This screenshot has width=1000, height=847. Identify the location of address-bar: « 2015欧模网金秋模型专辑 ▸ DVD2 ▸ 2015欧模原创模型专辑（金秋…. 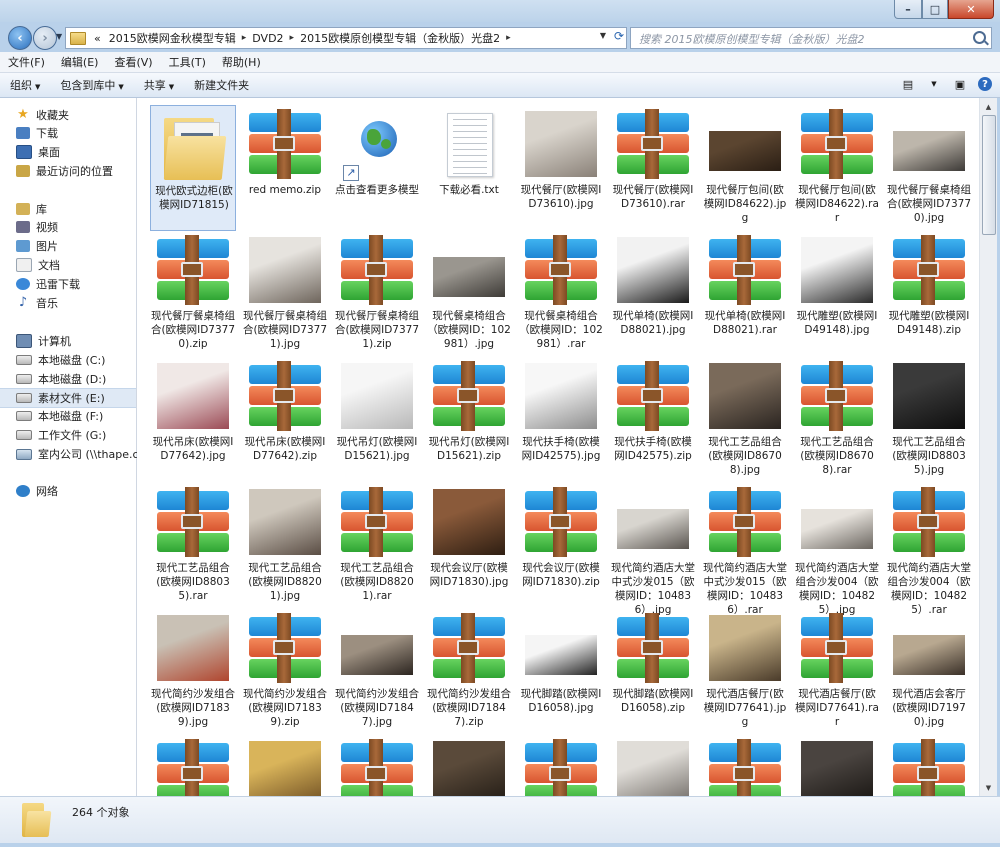
(346, 38).